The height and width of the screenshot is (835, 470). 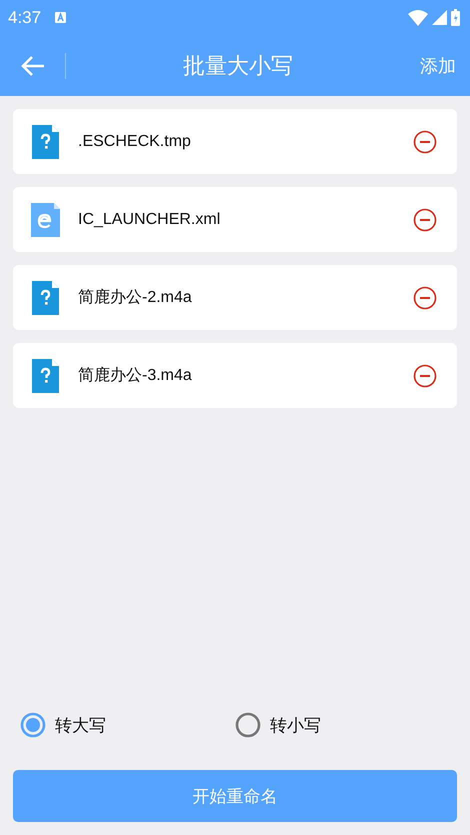 I want to click on signal-icon, so click(x=439, y=17).